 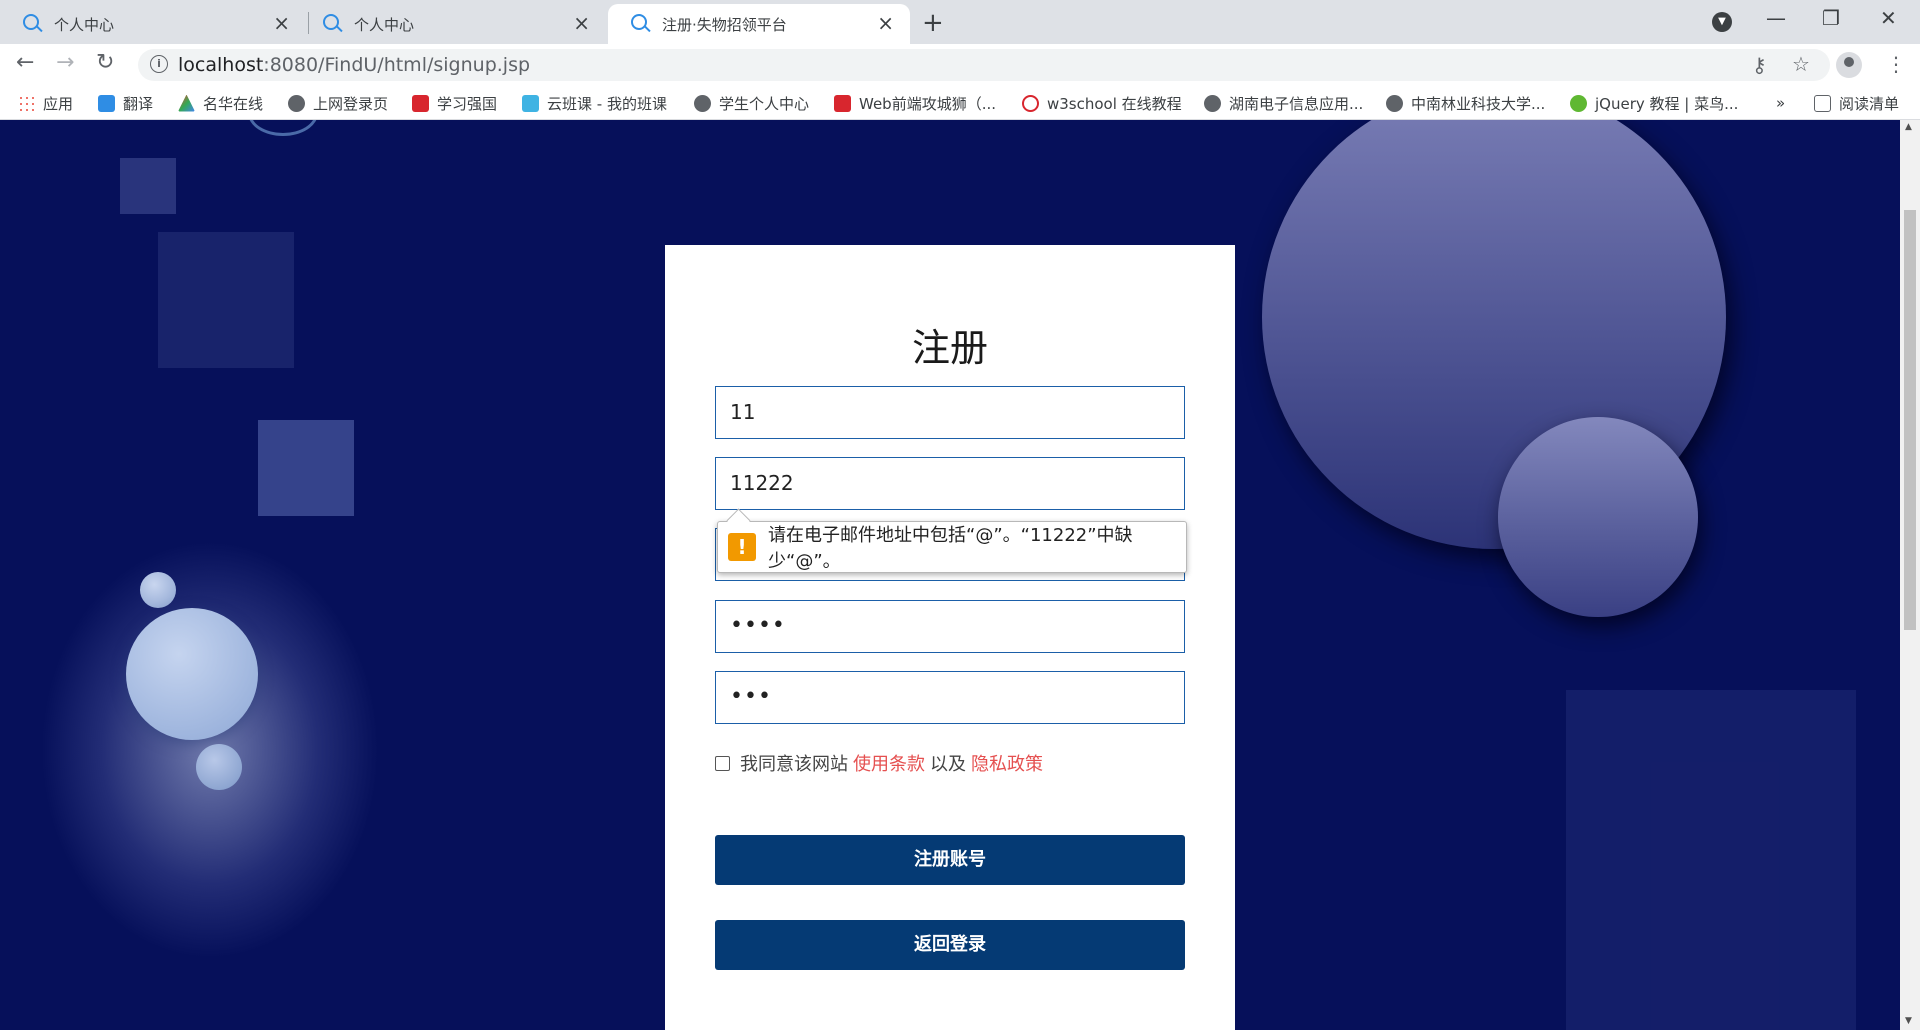 I want to click on scroll-up-icon: ▲, so click(x=1908, y=127).